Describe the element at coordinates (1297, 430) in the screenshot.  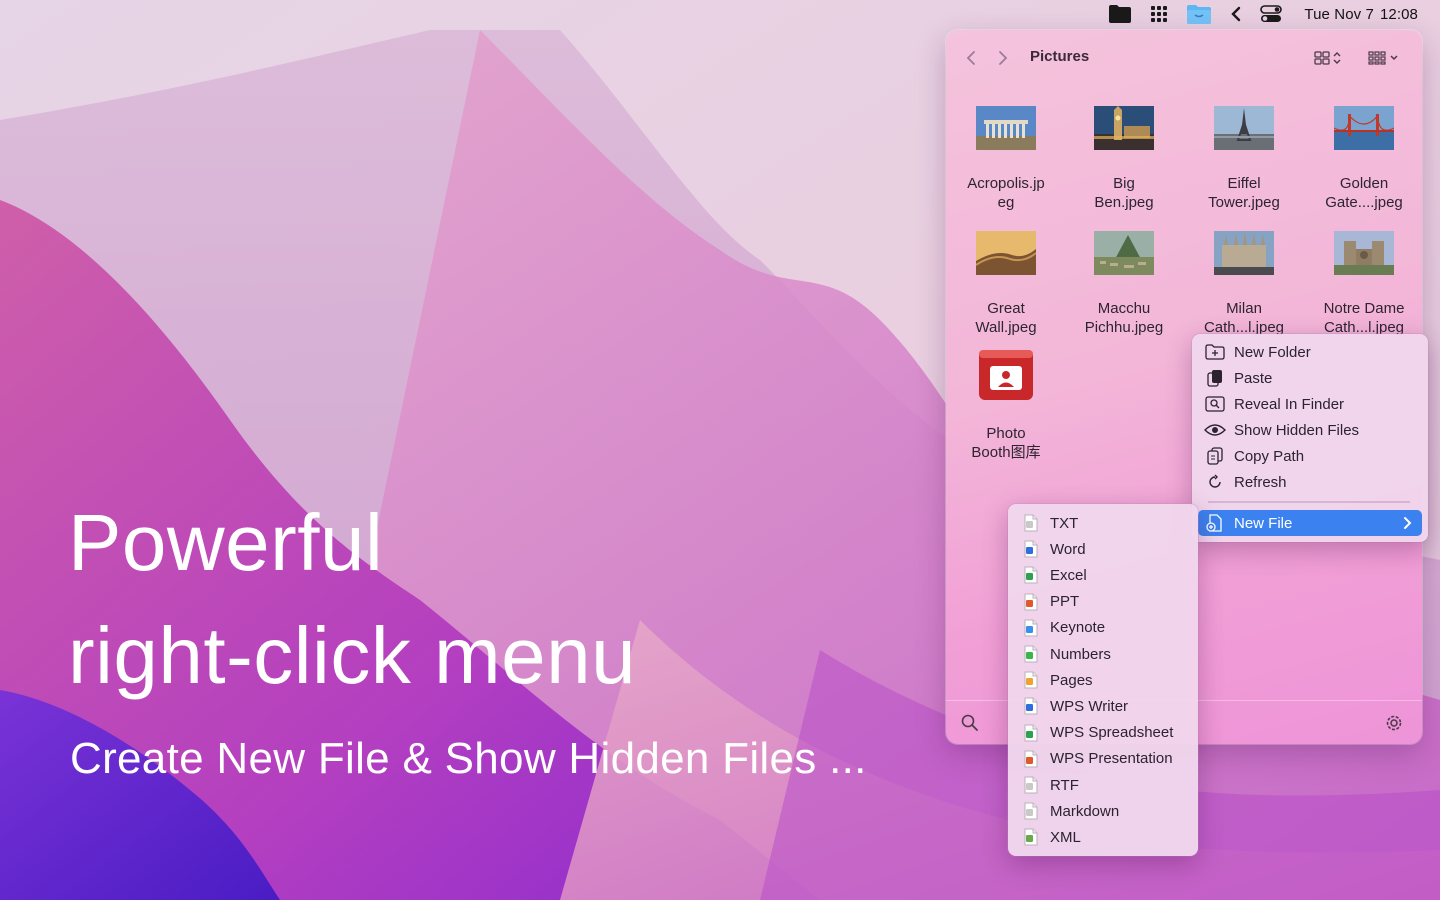
I see `menu-item-label: Show Hidden Files` at that location.